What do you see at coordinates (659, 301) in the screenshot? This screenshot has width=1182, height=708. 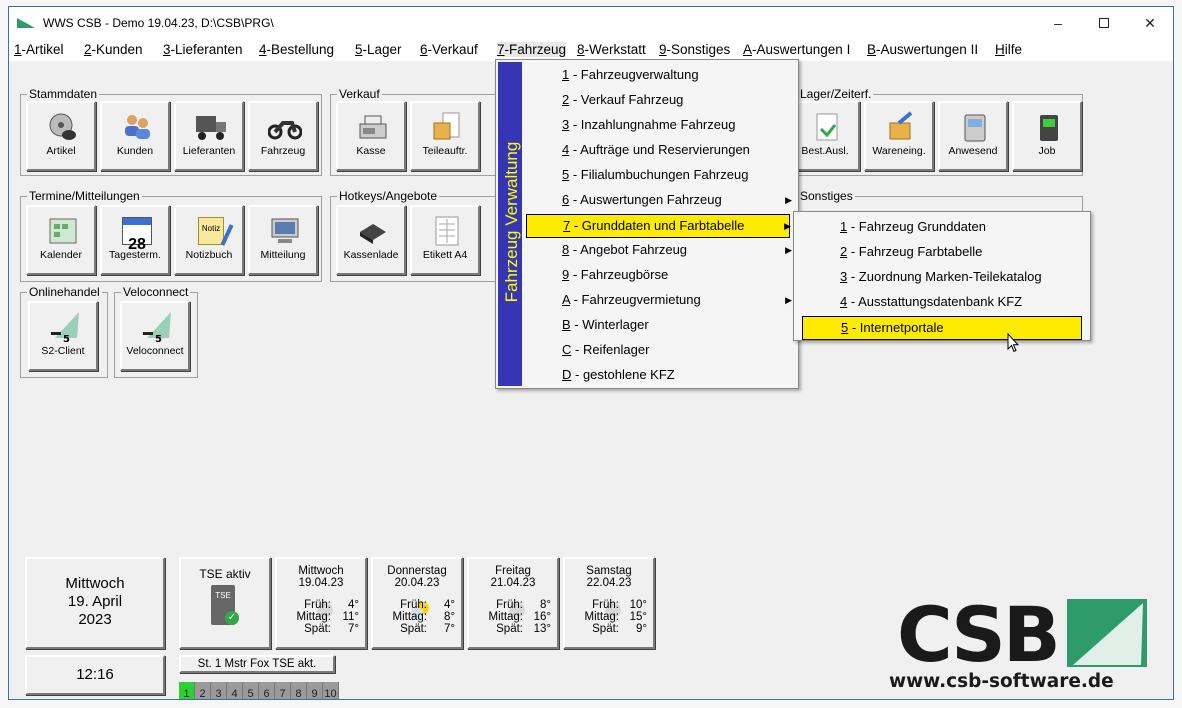 I see `dd-fahrzeugvermietung: A - Fahrzeugvermietung ▶` at bounding box center [659, 301].